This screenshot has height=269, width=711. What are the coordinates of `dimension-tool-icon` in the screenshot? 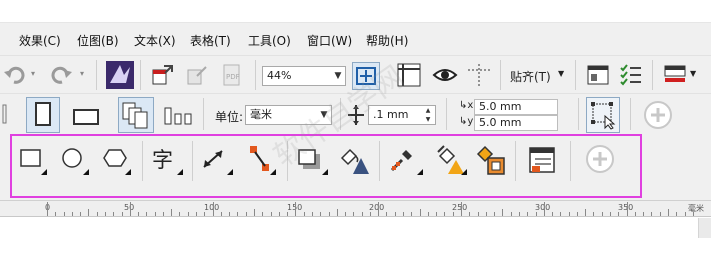 It's located at (213, 159).